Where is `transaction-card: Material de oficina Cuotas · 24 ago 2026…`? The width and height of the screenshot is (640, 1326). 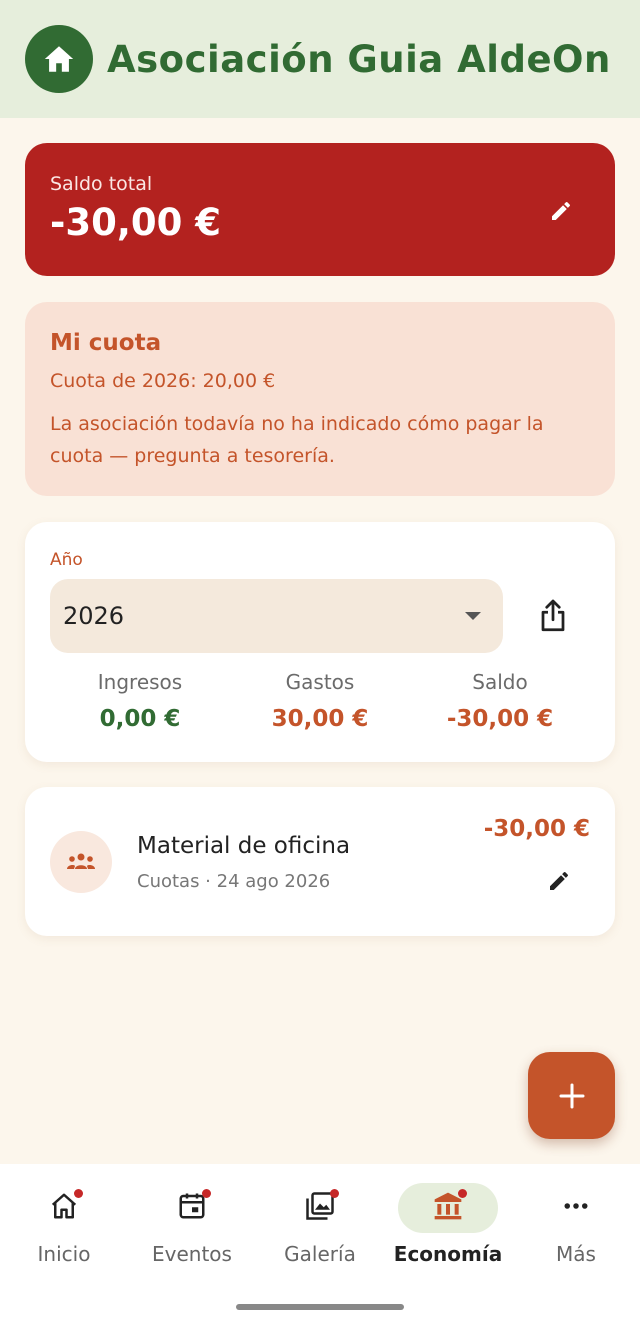
transaction-card: Material de oficina Cuotas · 24 ago 2026… is located at coordinates (320, 861).